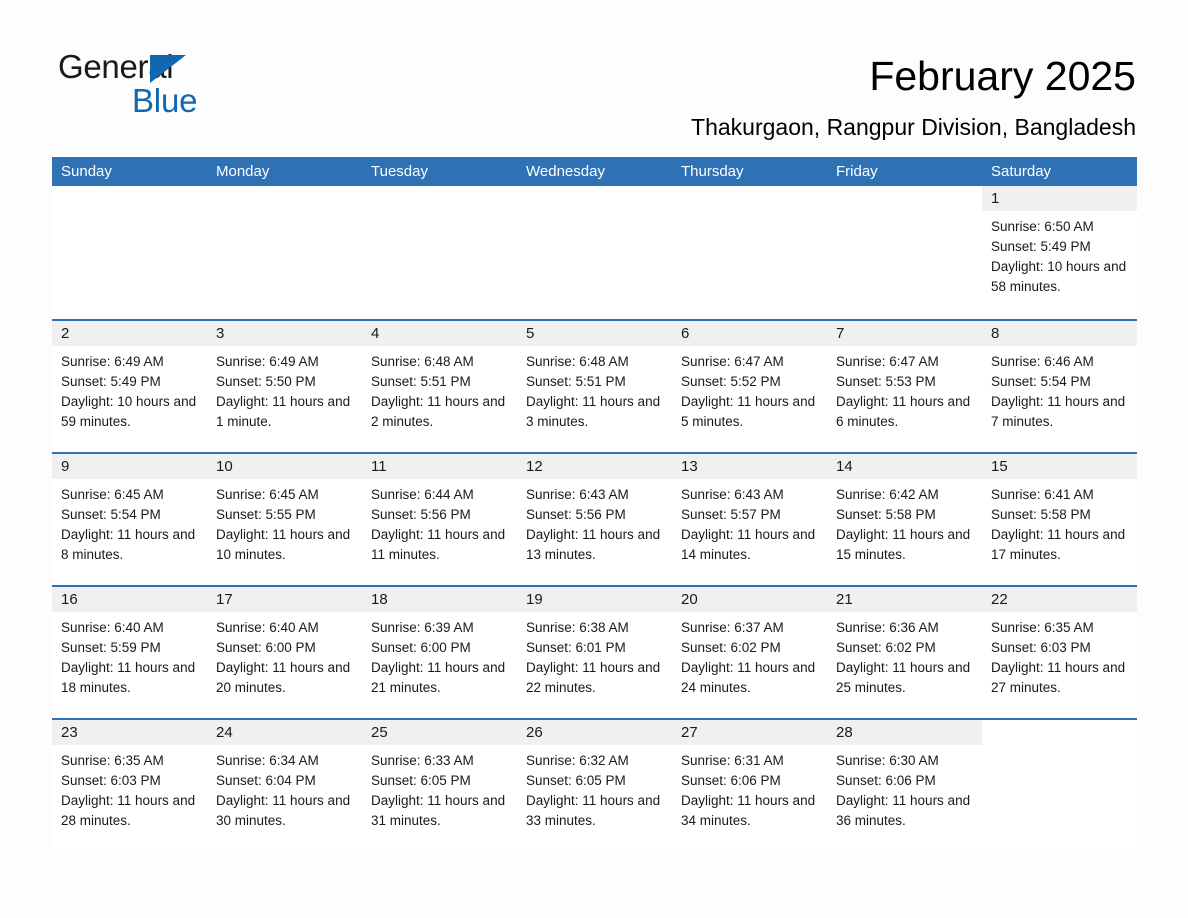  What do you see at coordinates (577, 361) in the screenshot?
I see `sunrise-text: Sunrise: 6:48 AM` at bounding box center [577, 361].